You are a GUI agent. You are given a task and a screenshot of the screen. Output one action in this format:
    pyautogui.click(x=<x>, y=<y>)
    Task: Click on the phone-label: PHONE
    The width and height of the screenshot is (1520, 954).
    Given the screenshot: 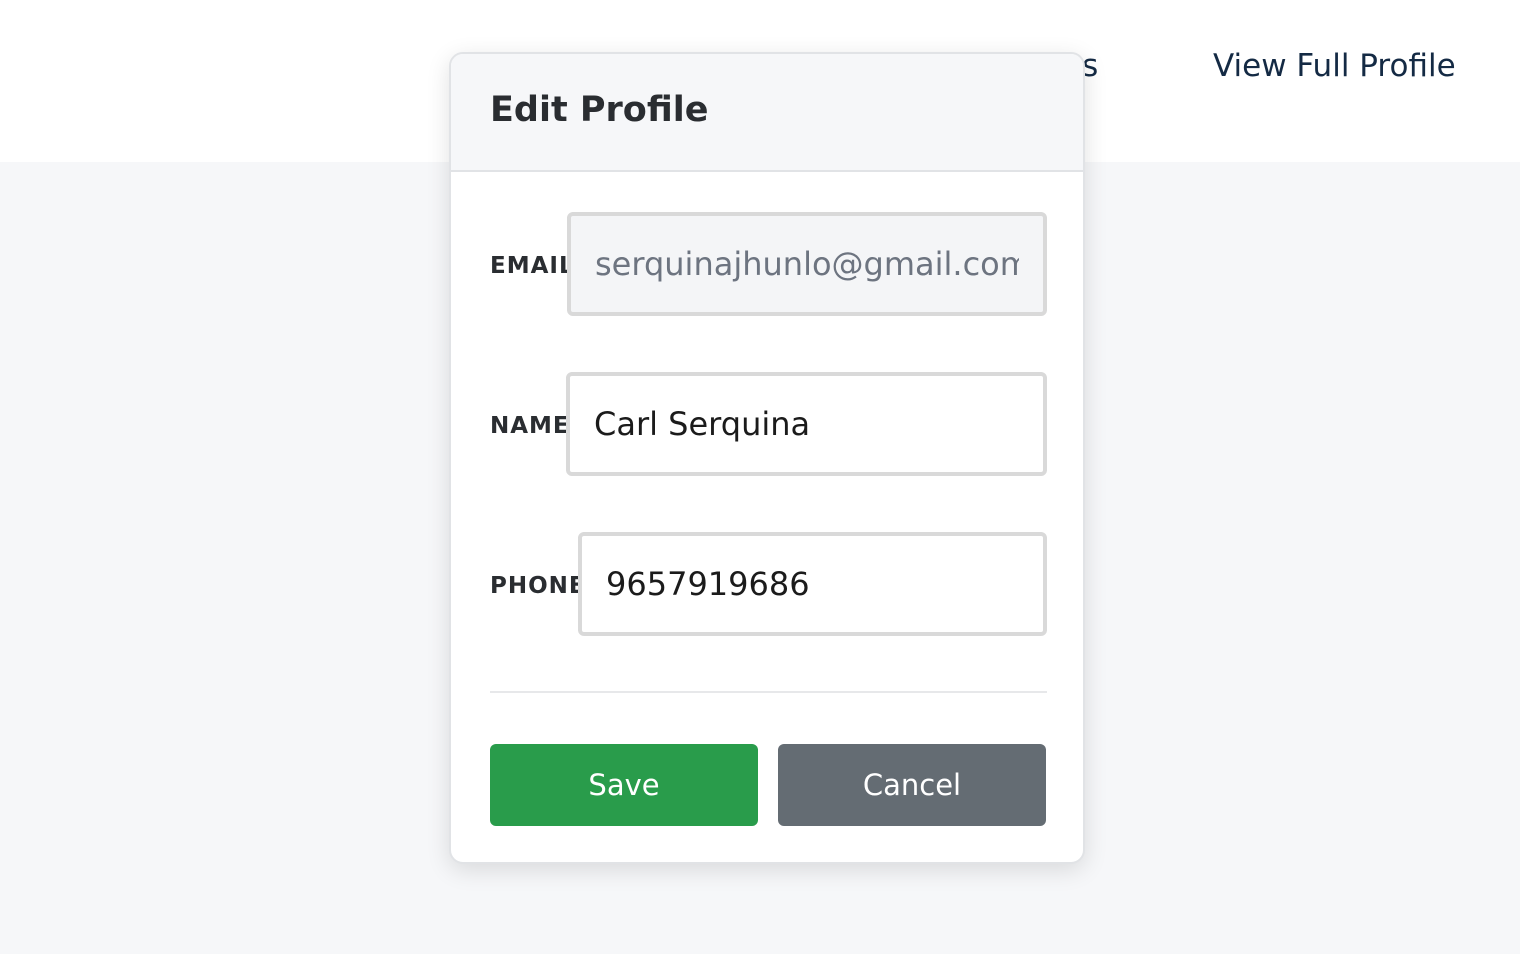 What is the action you would take?
    pyautogui.click(x=538, y=586)
    